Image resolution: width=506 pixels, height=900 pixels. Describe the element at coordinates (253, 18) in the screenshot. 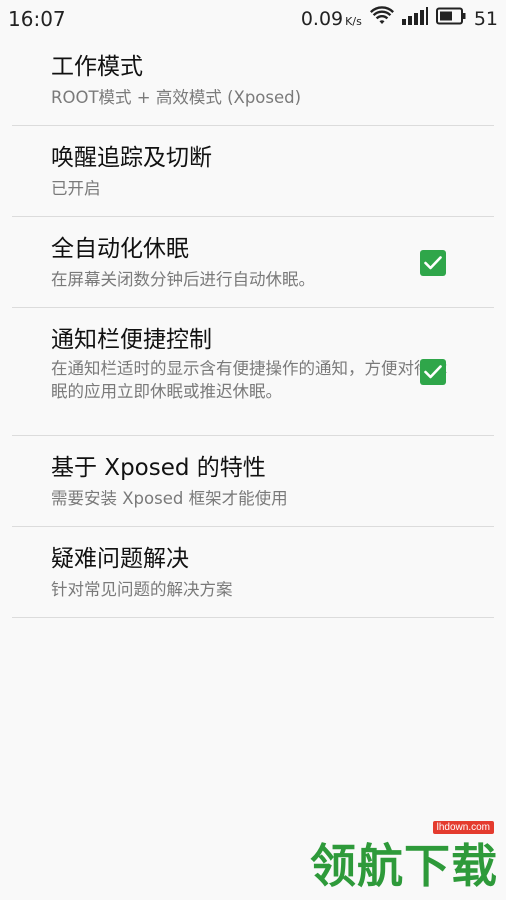

I see `status-bar: 16:07 0.09 K/s 51` at that location.